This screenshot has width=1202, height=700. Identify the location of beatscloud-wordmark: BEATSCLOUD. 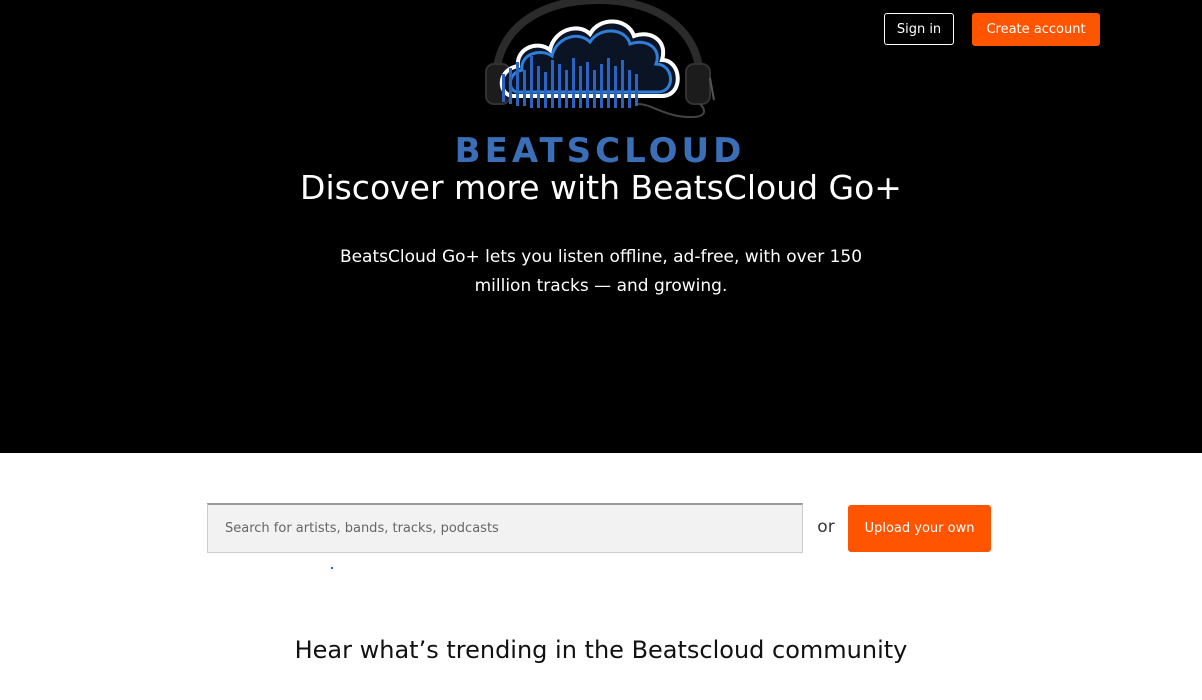
(600, 150).